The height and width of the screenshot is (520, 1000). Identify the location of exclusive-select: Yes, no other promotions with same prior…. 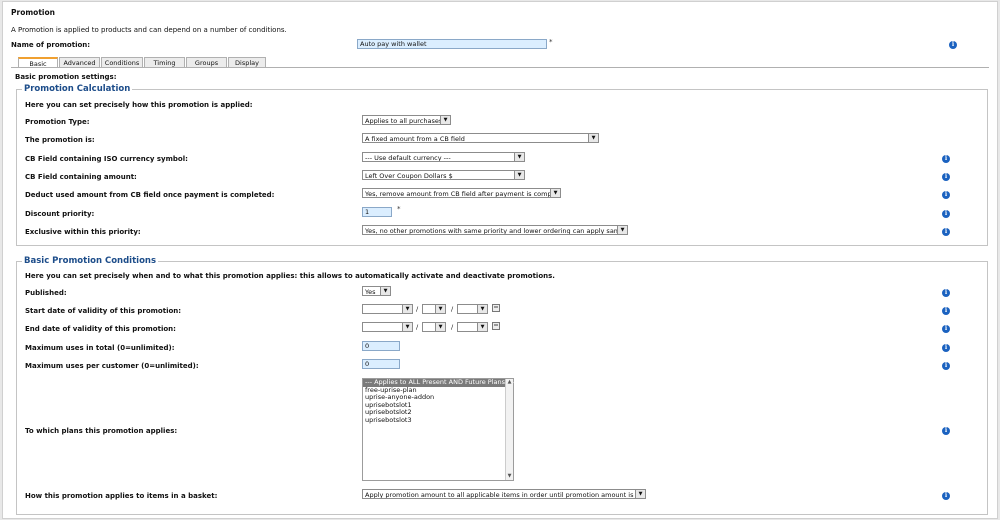
(495, 230).